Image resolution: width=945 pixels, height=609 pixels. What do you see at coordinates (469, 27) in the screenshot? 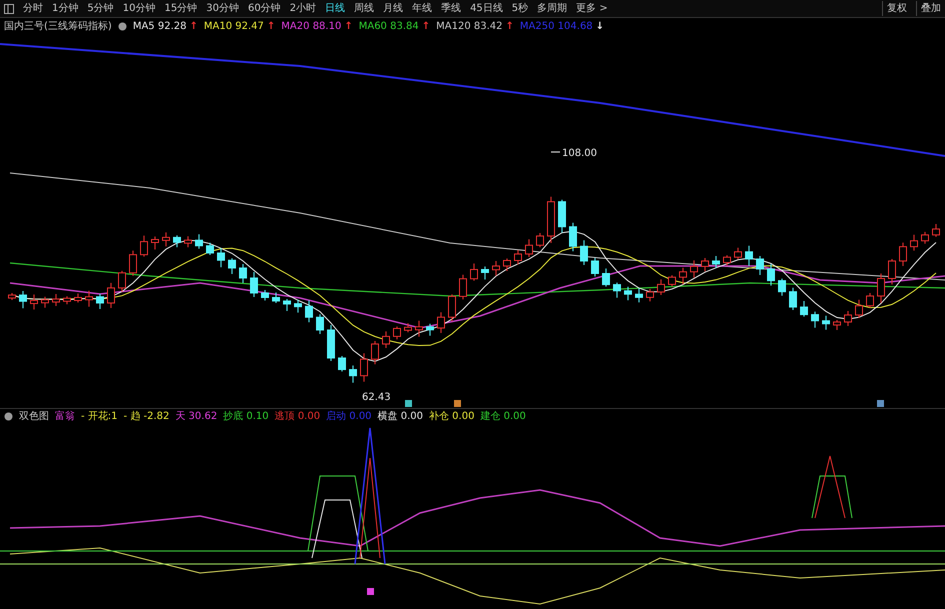
I see `ma-reading: MA120 83.42` at bounding box center [469, 27].